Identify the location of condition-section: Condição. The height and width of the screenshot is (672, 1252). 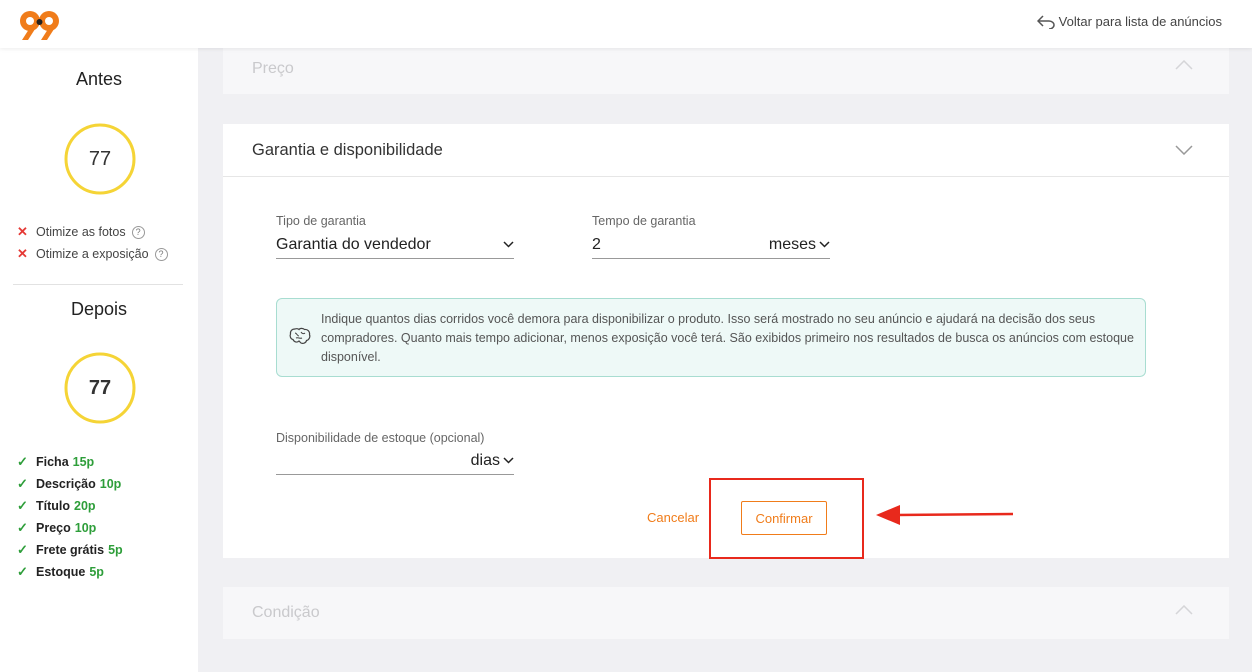
(726, 613).